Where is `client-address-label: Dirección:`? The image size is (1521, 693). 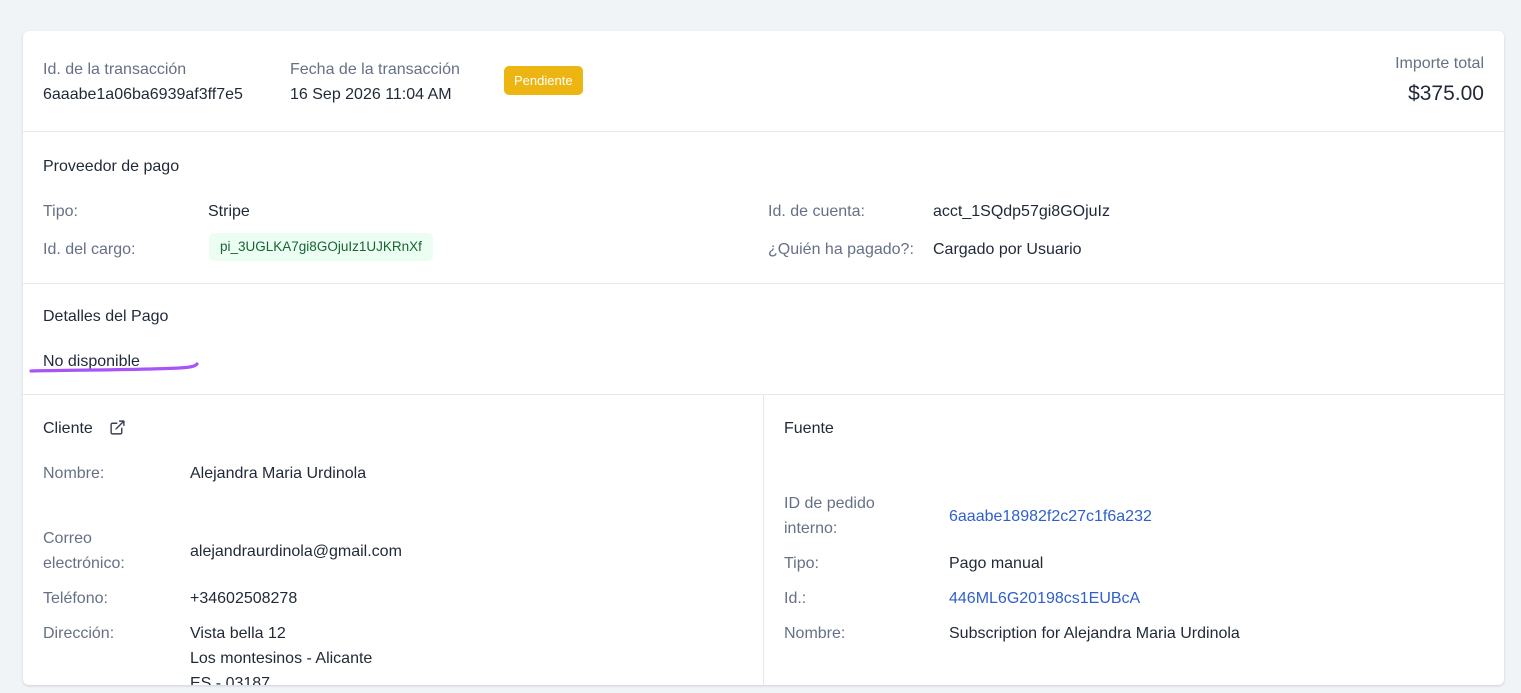 client-address-label: Dirección: is located at coordinates (79, 633).